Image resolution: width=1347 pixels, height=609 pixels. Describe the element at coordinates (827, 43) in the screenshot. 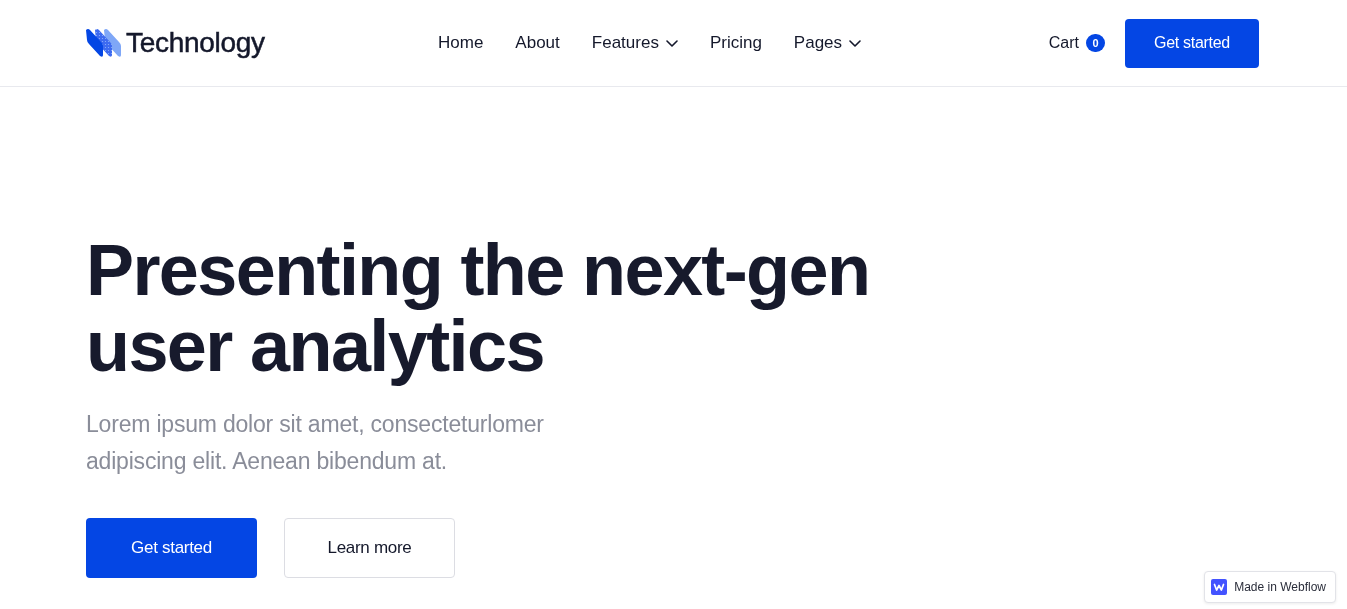

I see `nav-dropdown: Pages` at that location.